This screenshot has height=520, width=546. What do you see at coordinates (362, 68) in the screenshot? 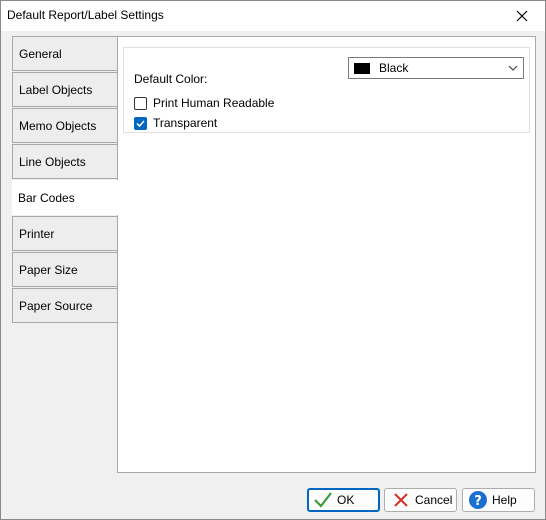
I see `color-swatch` at bounding box center [362, 68].